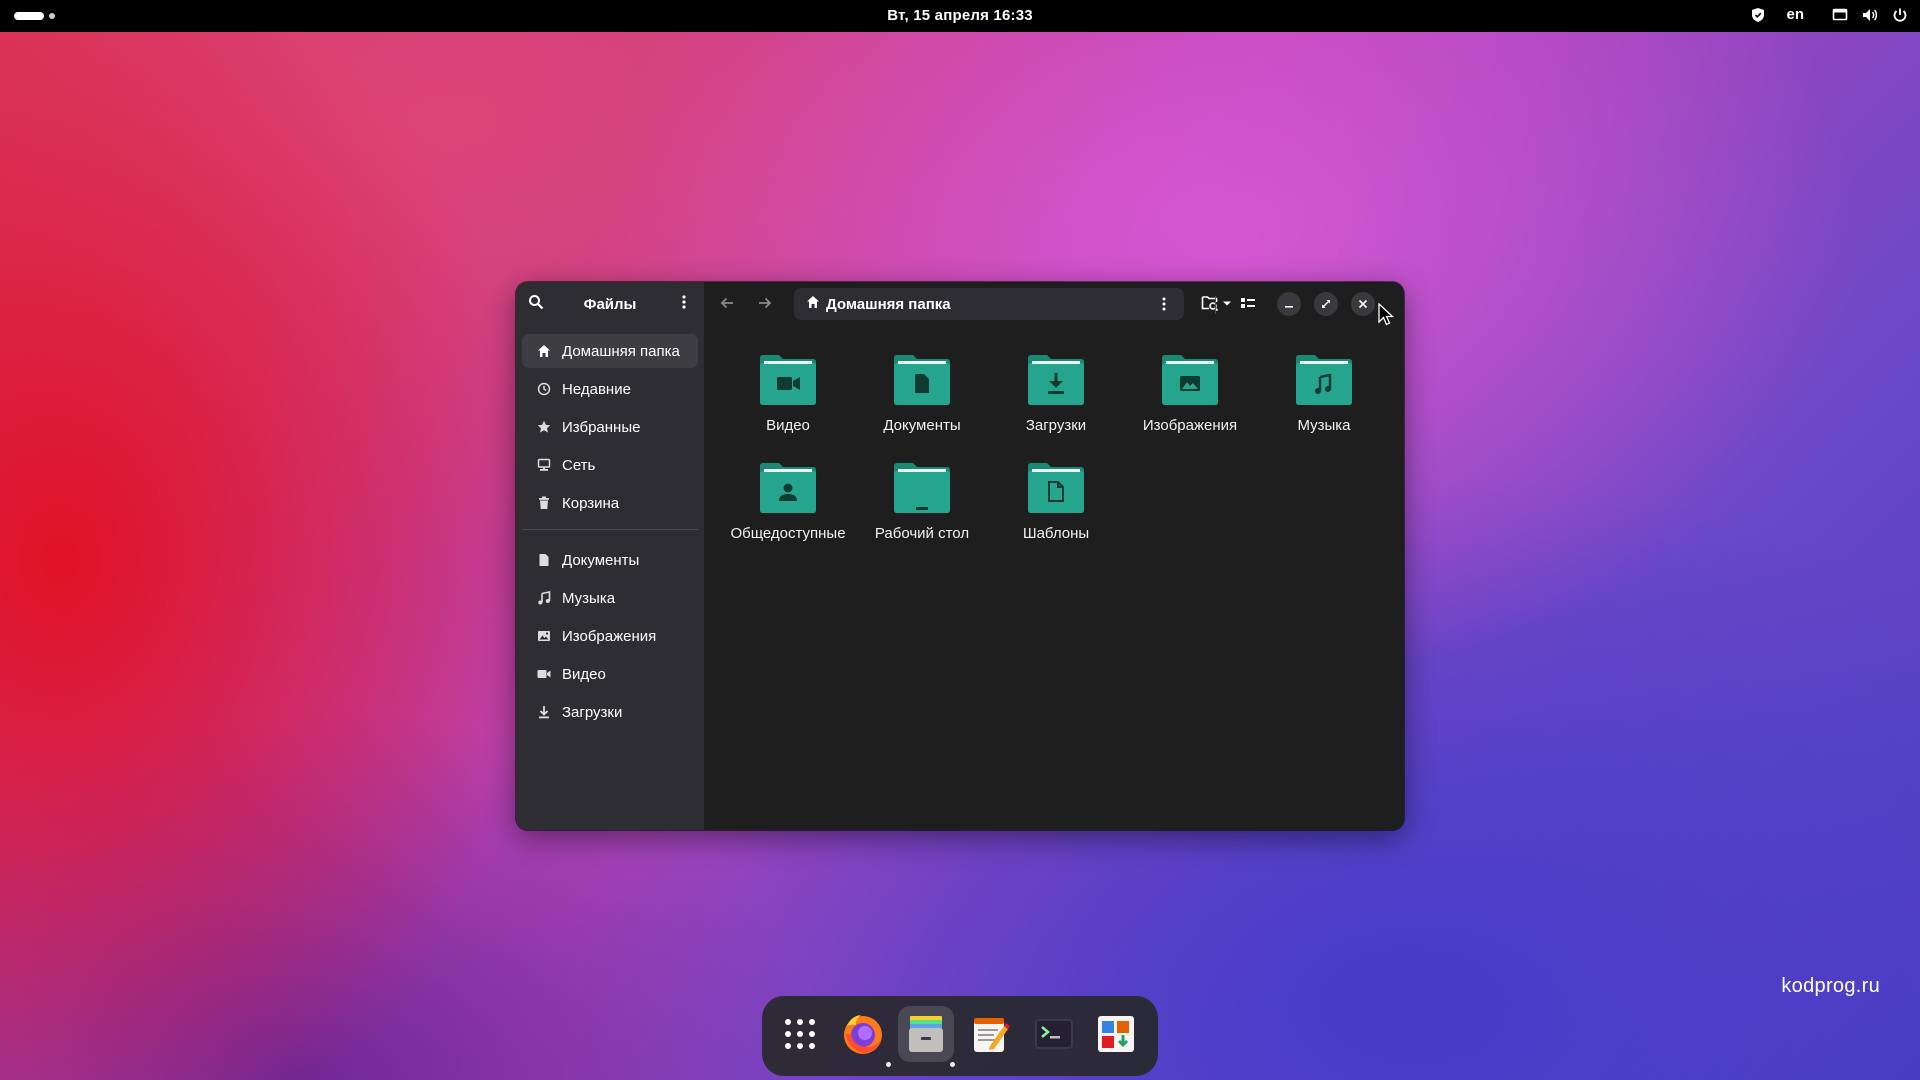 This screenshot has width=1920, height=1080. Describe the element at coordinates (727, 305) in the screenshot. I see `back-arrow-icon` at that location.